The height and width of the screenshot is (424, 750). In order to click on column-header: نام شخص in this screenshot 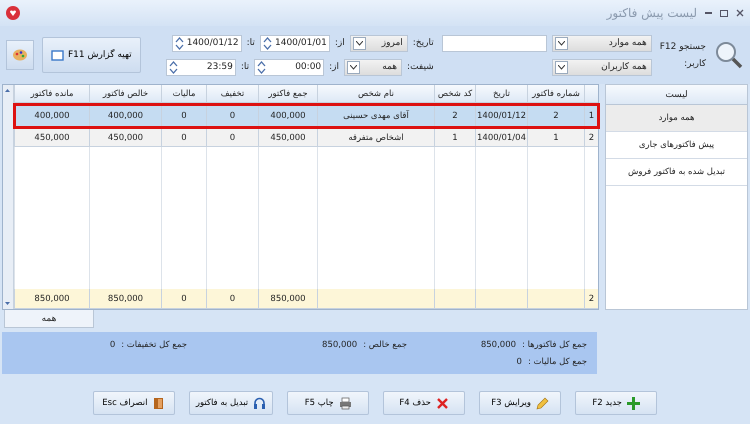, I will do `click(375, 93)`.